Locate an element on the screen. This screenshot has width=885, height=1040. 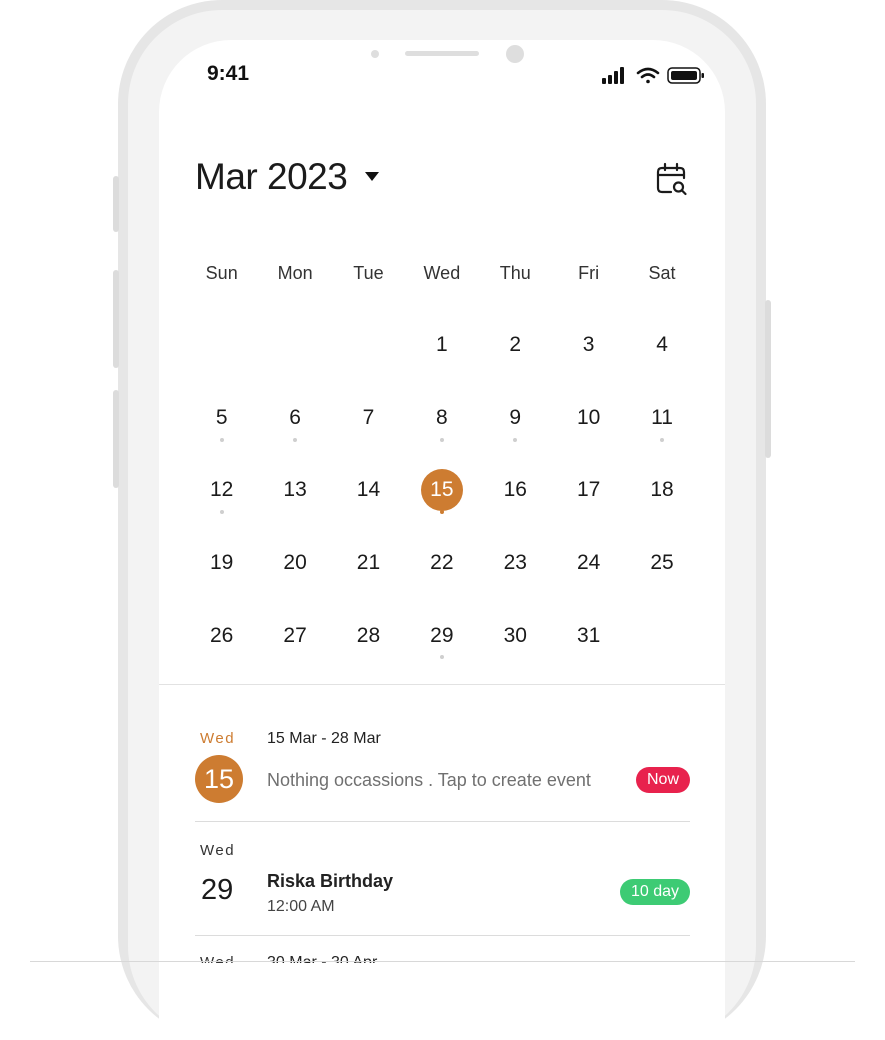
day-number: 4 is located at coordinates (662, 345).